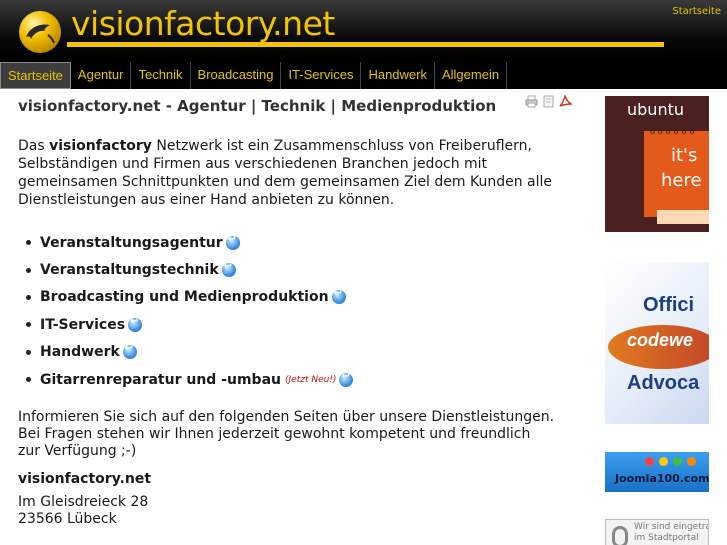 Image resolution: width=727 pixels, height=545 pixels. I want to click on list-item: Broadcasting und Medienproduktion, so click(189, 297).